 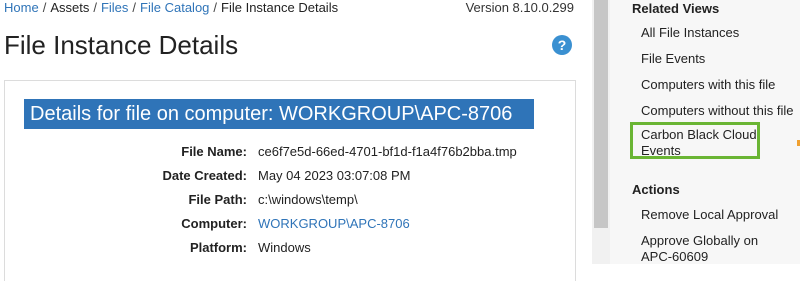 I want to click on action-remove-local-approval: Remove Local Approval, so click(x=709, y=215).